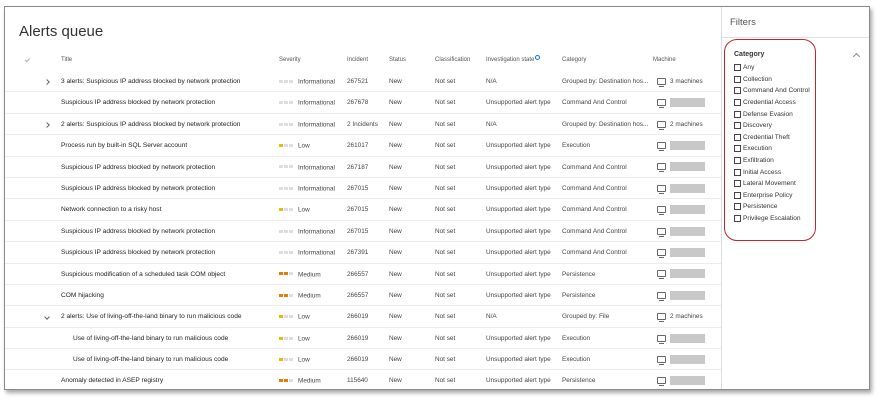 Image resolution: width=882 pixels, height=400 pixels. Describe the element at coordinates (367, 81) in the screenshot. I see `incident-link: 267521` at that location.